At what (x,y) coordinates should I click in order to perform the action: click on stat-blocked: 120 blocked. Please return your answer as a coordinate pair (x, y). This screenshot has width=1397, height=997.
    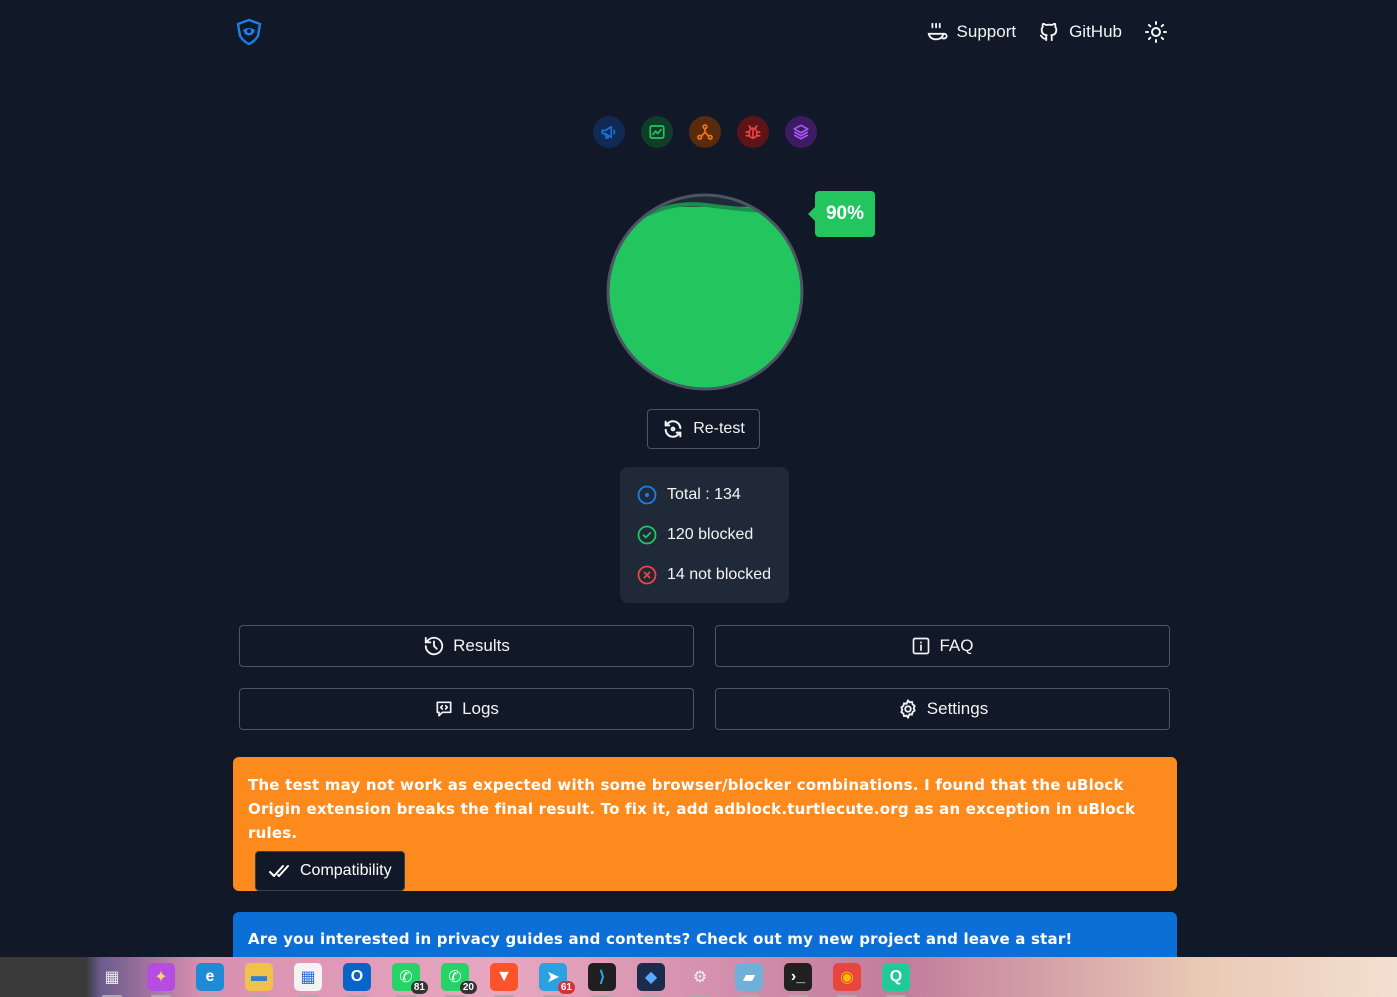
    Looking at the image, I should click on (713, 535).